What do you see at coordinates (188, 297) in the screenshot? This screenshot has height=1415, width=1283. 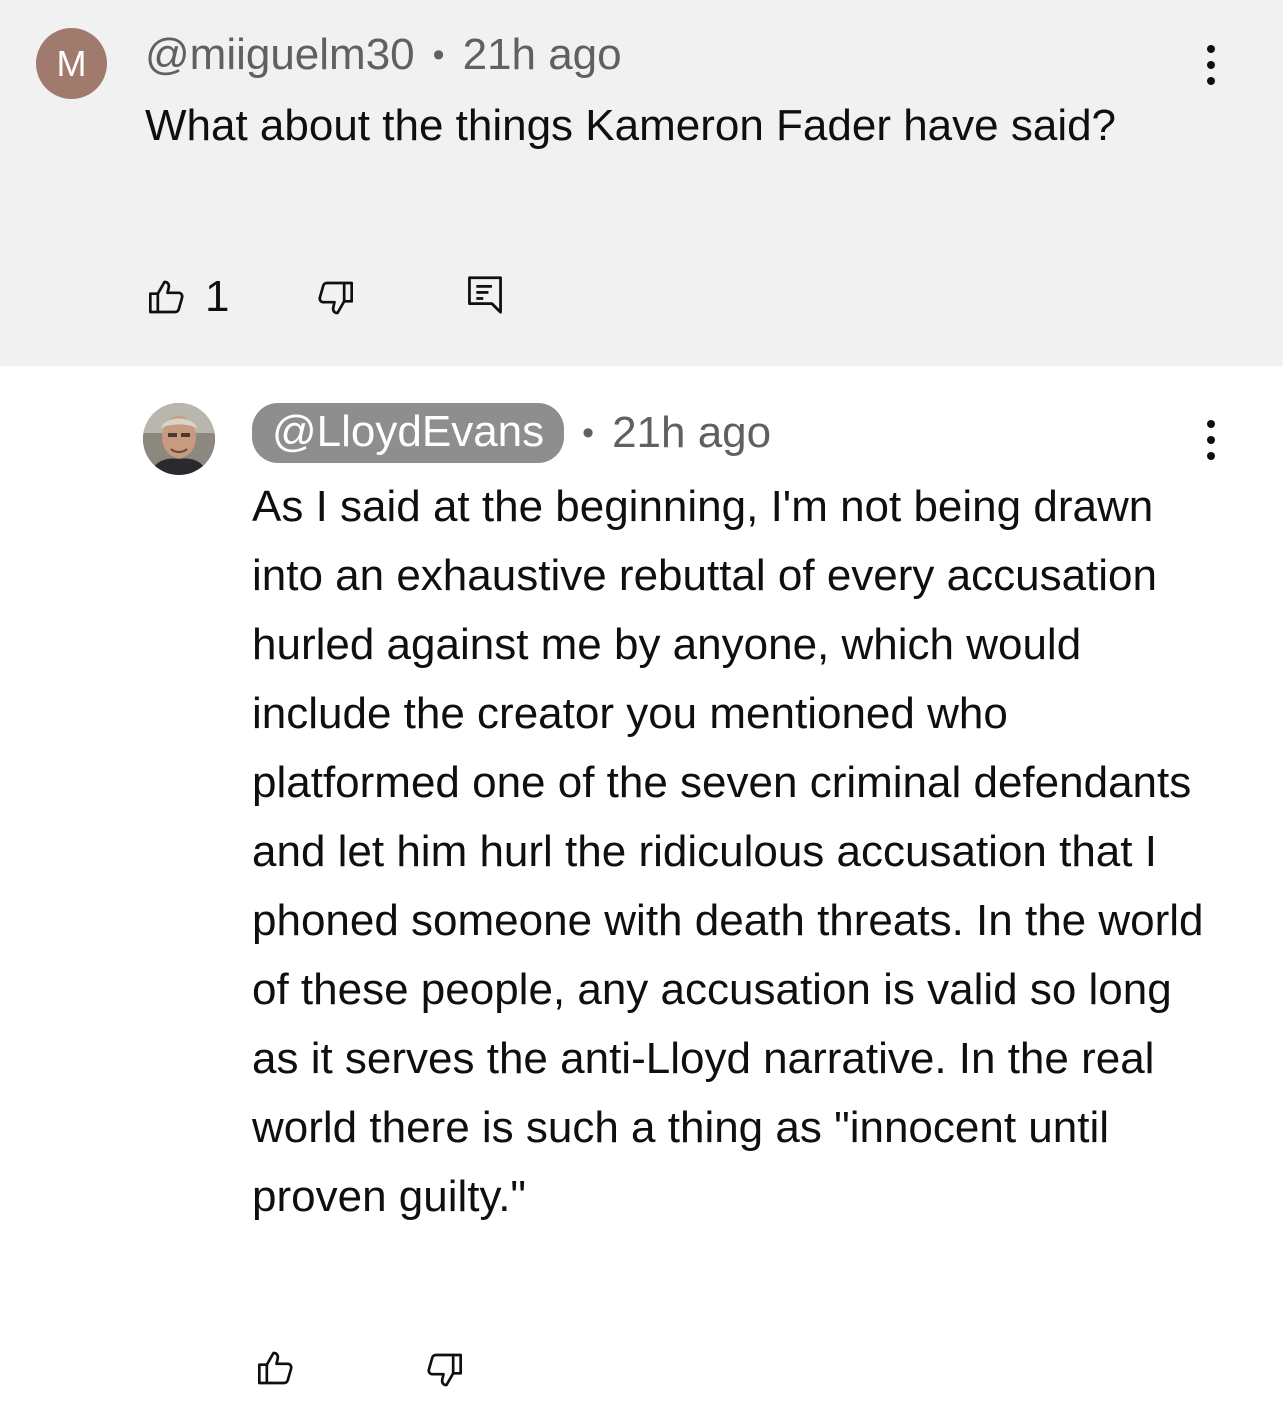 I see `like-button: 1` at bounding box center [188, 297].